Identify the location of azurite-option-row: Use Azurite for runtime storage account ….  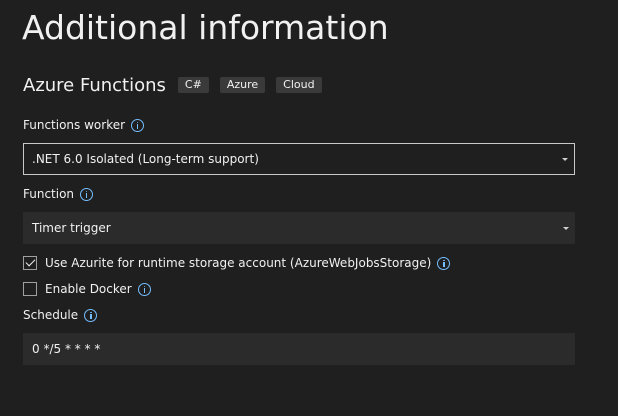
(237, 263).